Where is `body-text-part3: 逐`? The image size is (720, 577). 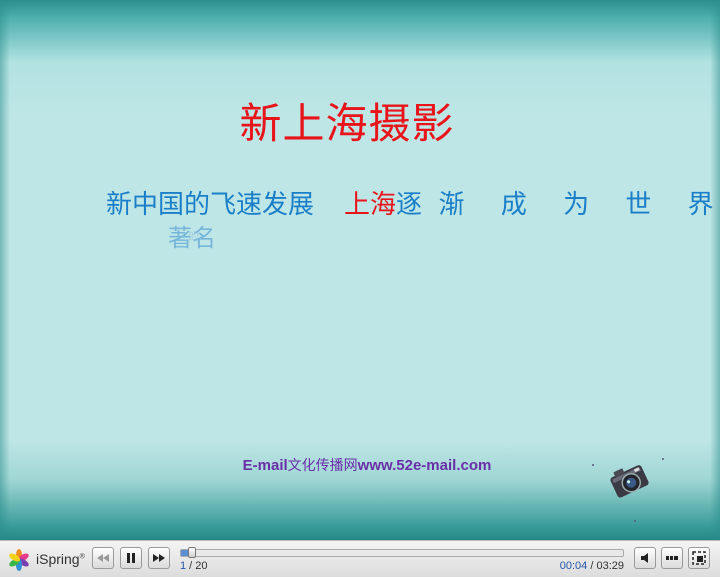 body-text-part3: 逐 is located at coordinates (409, 205).